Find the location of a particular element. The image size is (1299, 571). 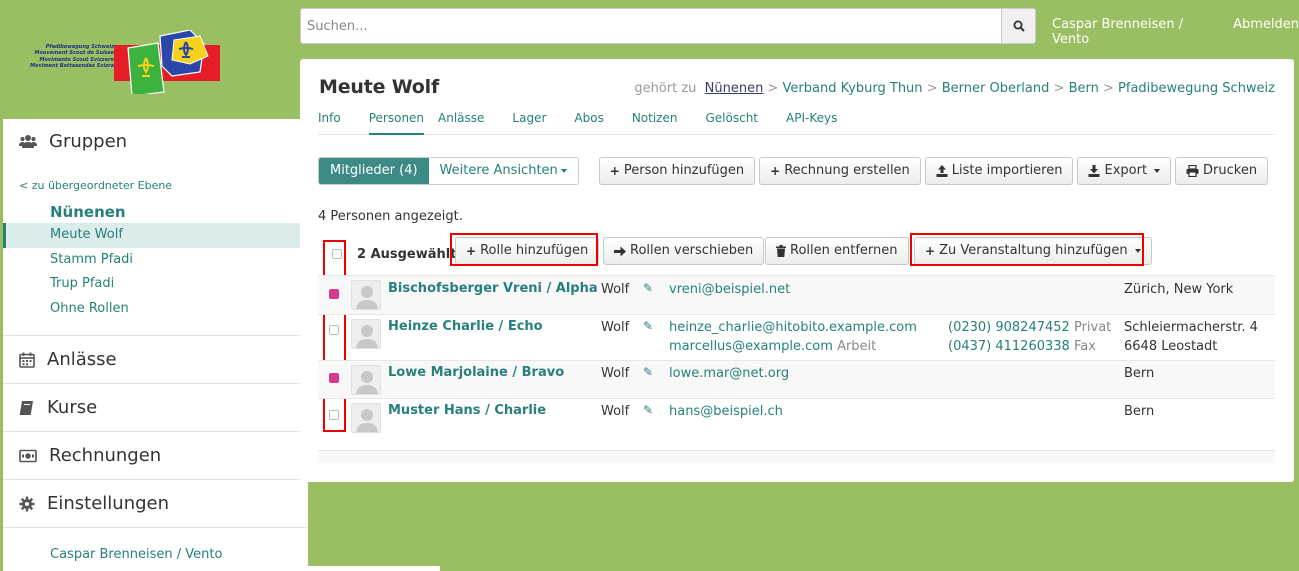

person-address: Schleiermacherstr. 4 6648 Leostadt is located at coordinates (1191, 337).